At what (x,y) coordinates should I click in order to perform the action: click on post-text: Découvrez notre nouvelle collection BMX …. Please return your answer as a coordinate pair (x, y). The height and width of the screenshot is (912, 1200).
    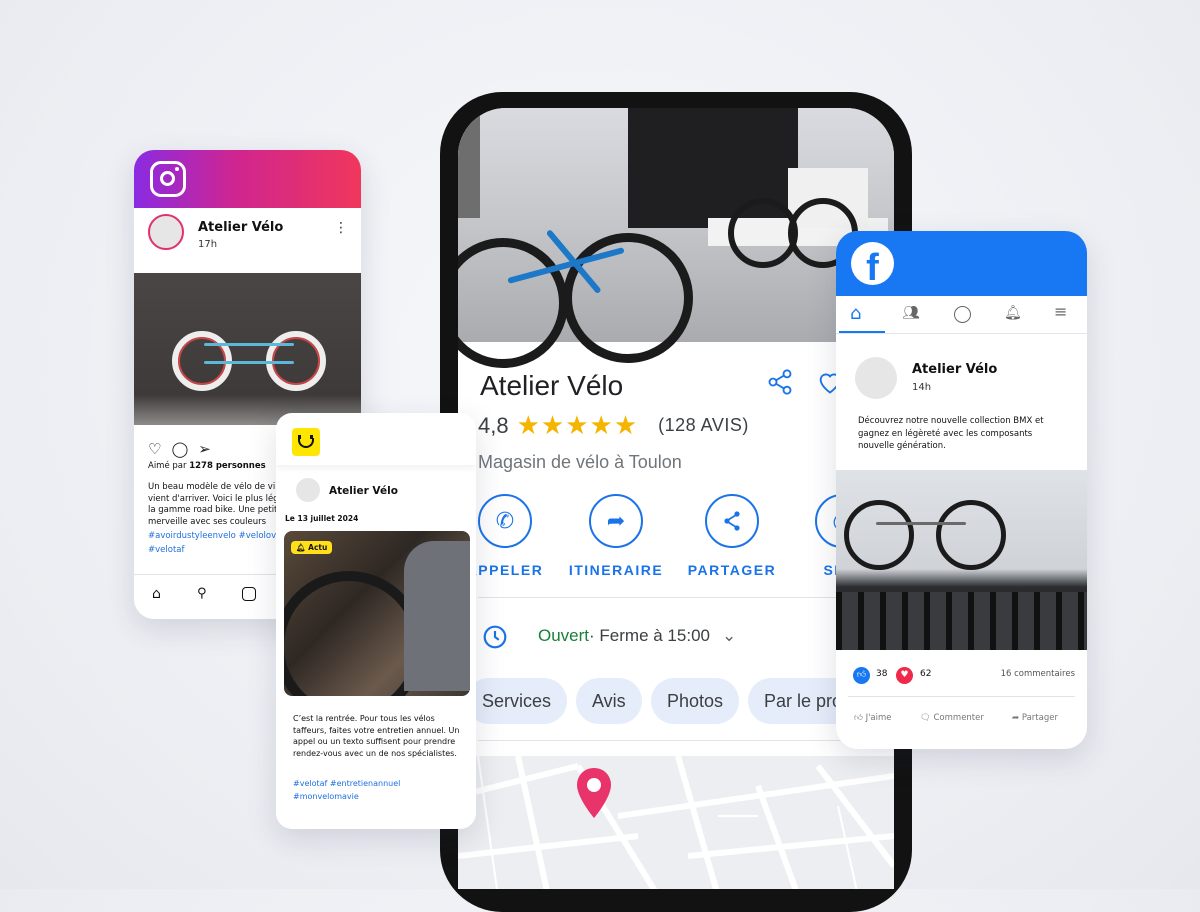
    Looking at the image, I should click on (951, 433).